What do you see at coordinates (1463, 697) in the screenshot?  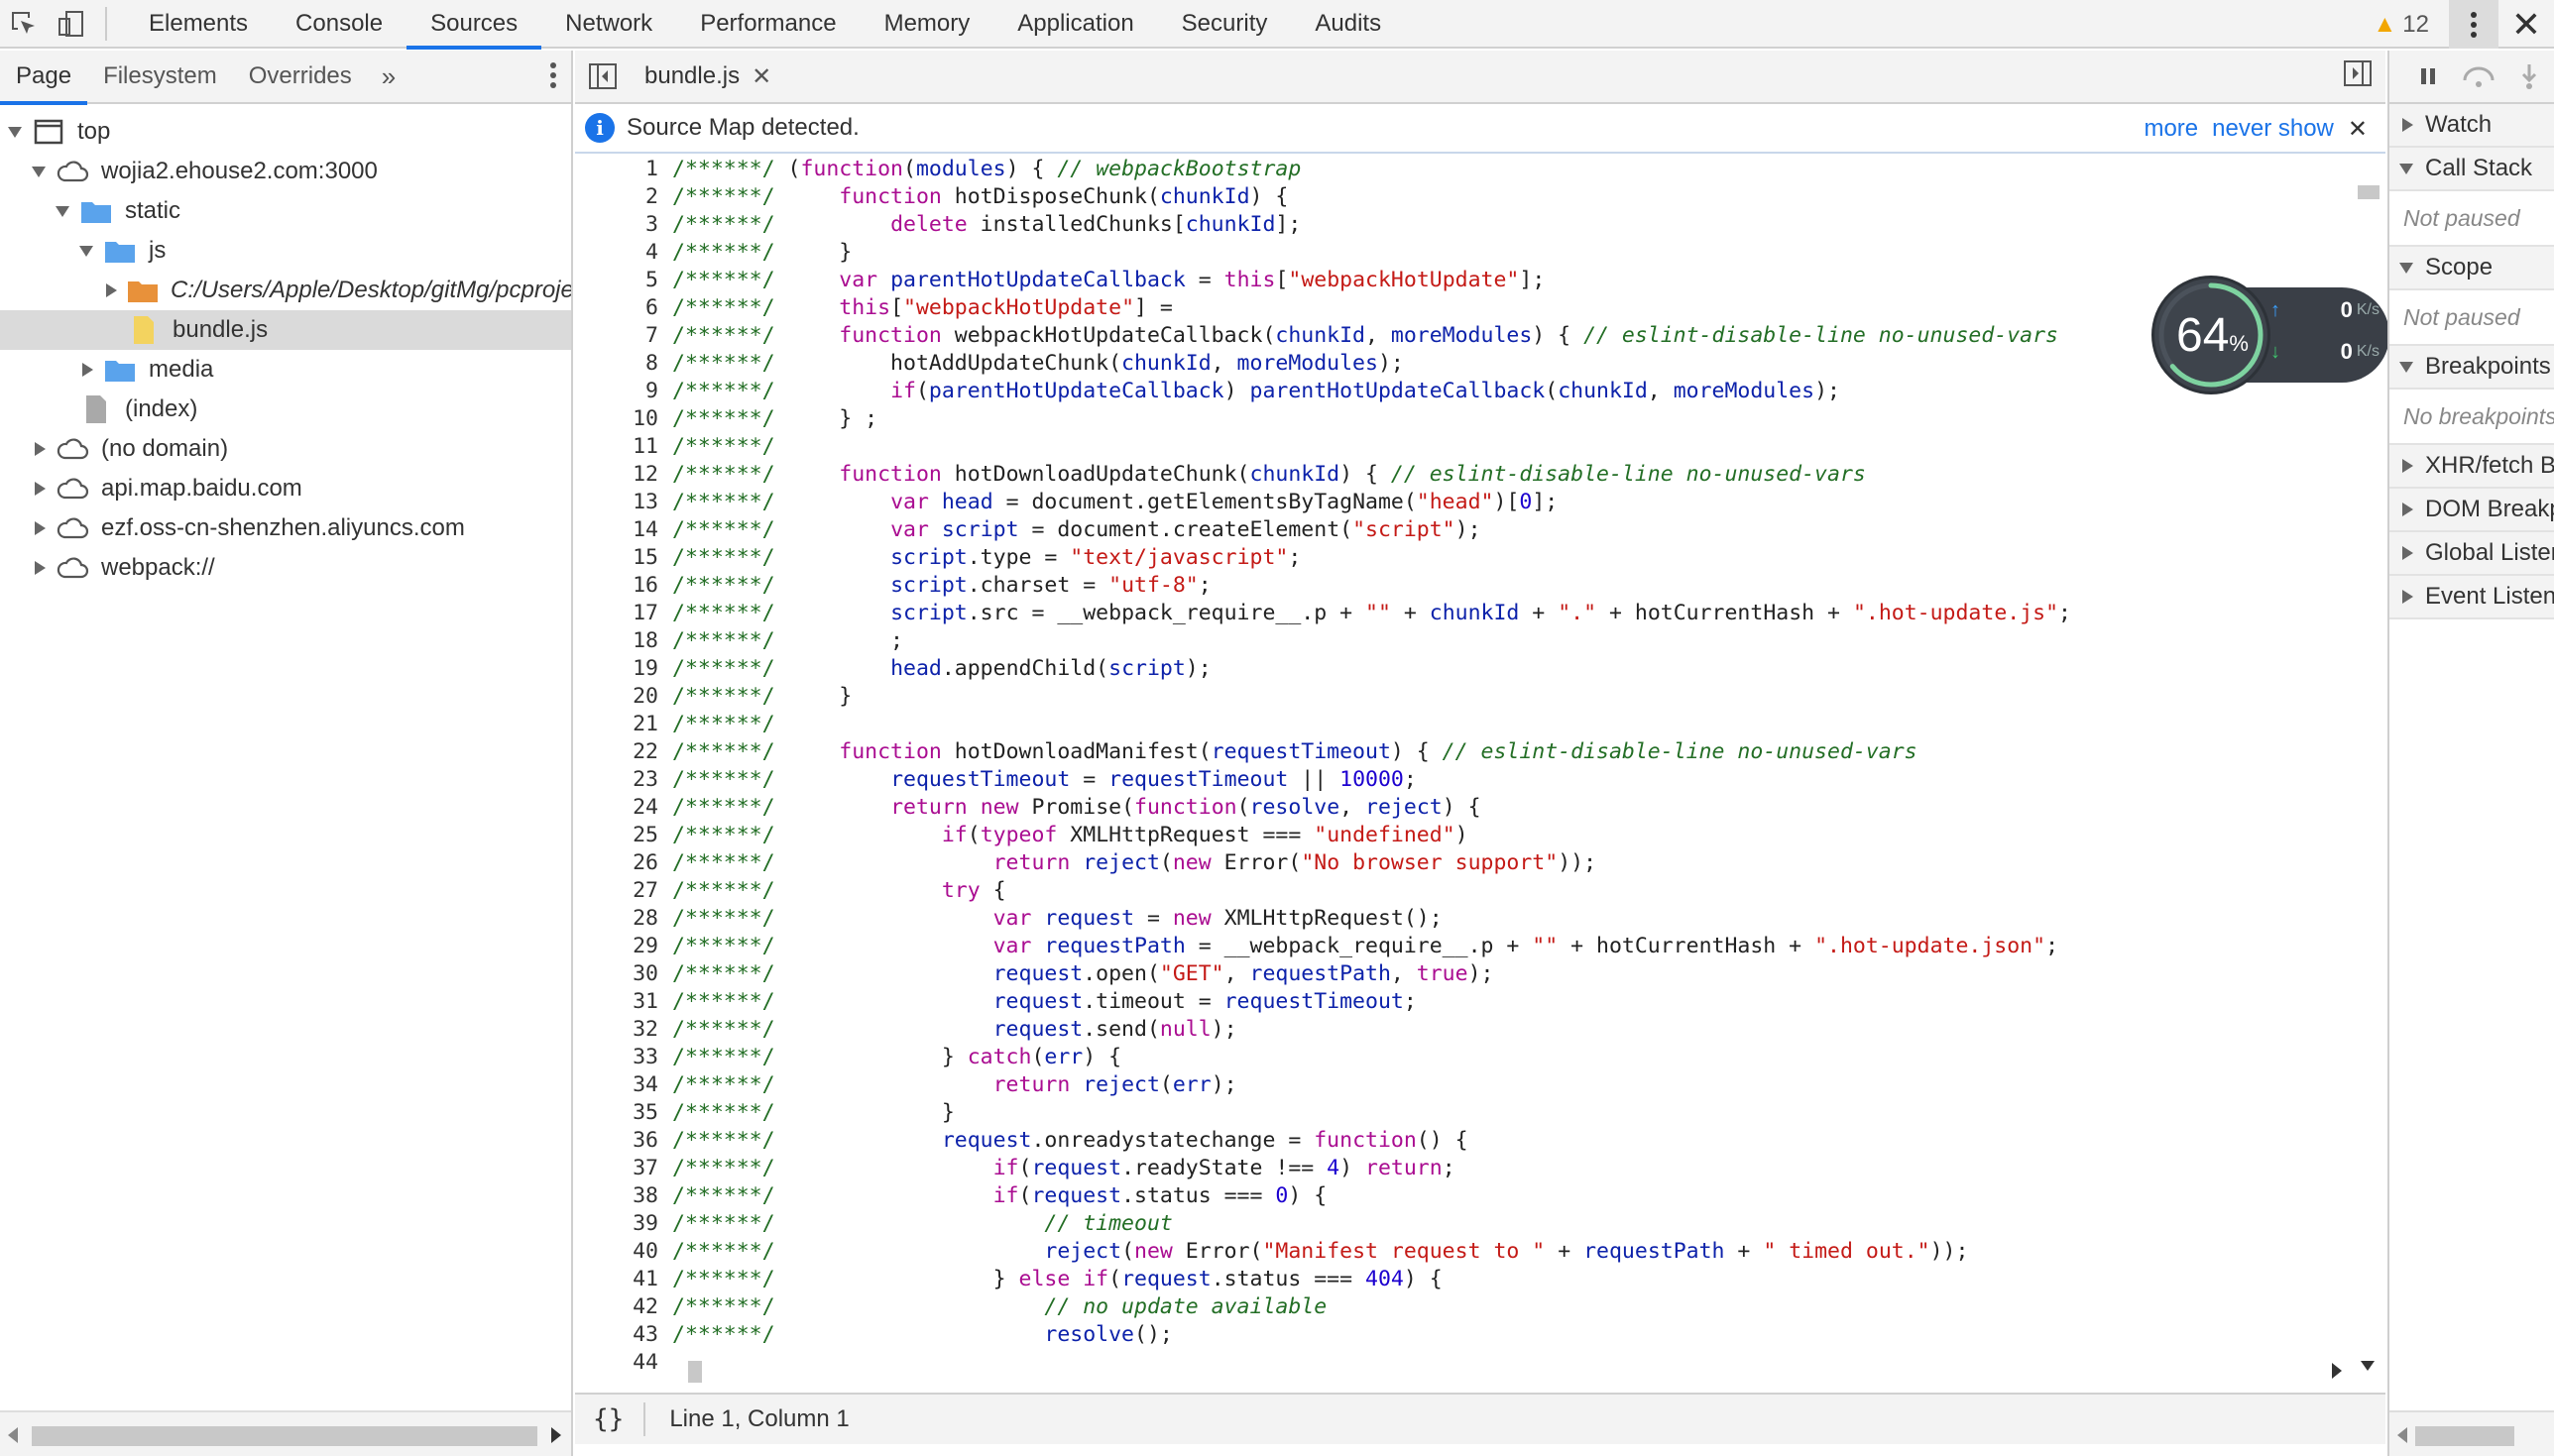 I see `code-line: 20/******/ }` at bounding box center [1463, 697].